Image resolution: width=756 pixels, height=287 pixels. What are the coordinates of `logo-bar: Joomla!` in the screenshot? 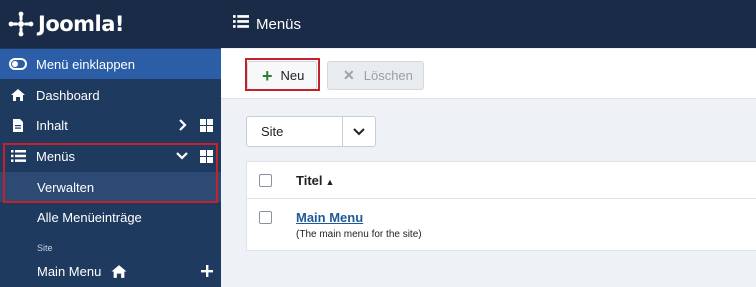 It's located at (110, 24).